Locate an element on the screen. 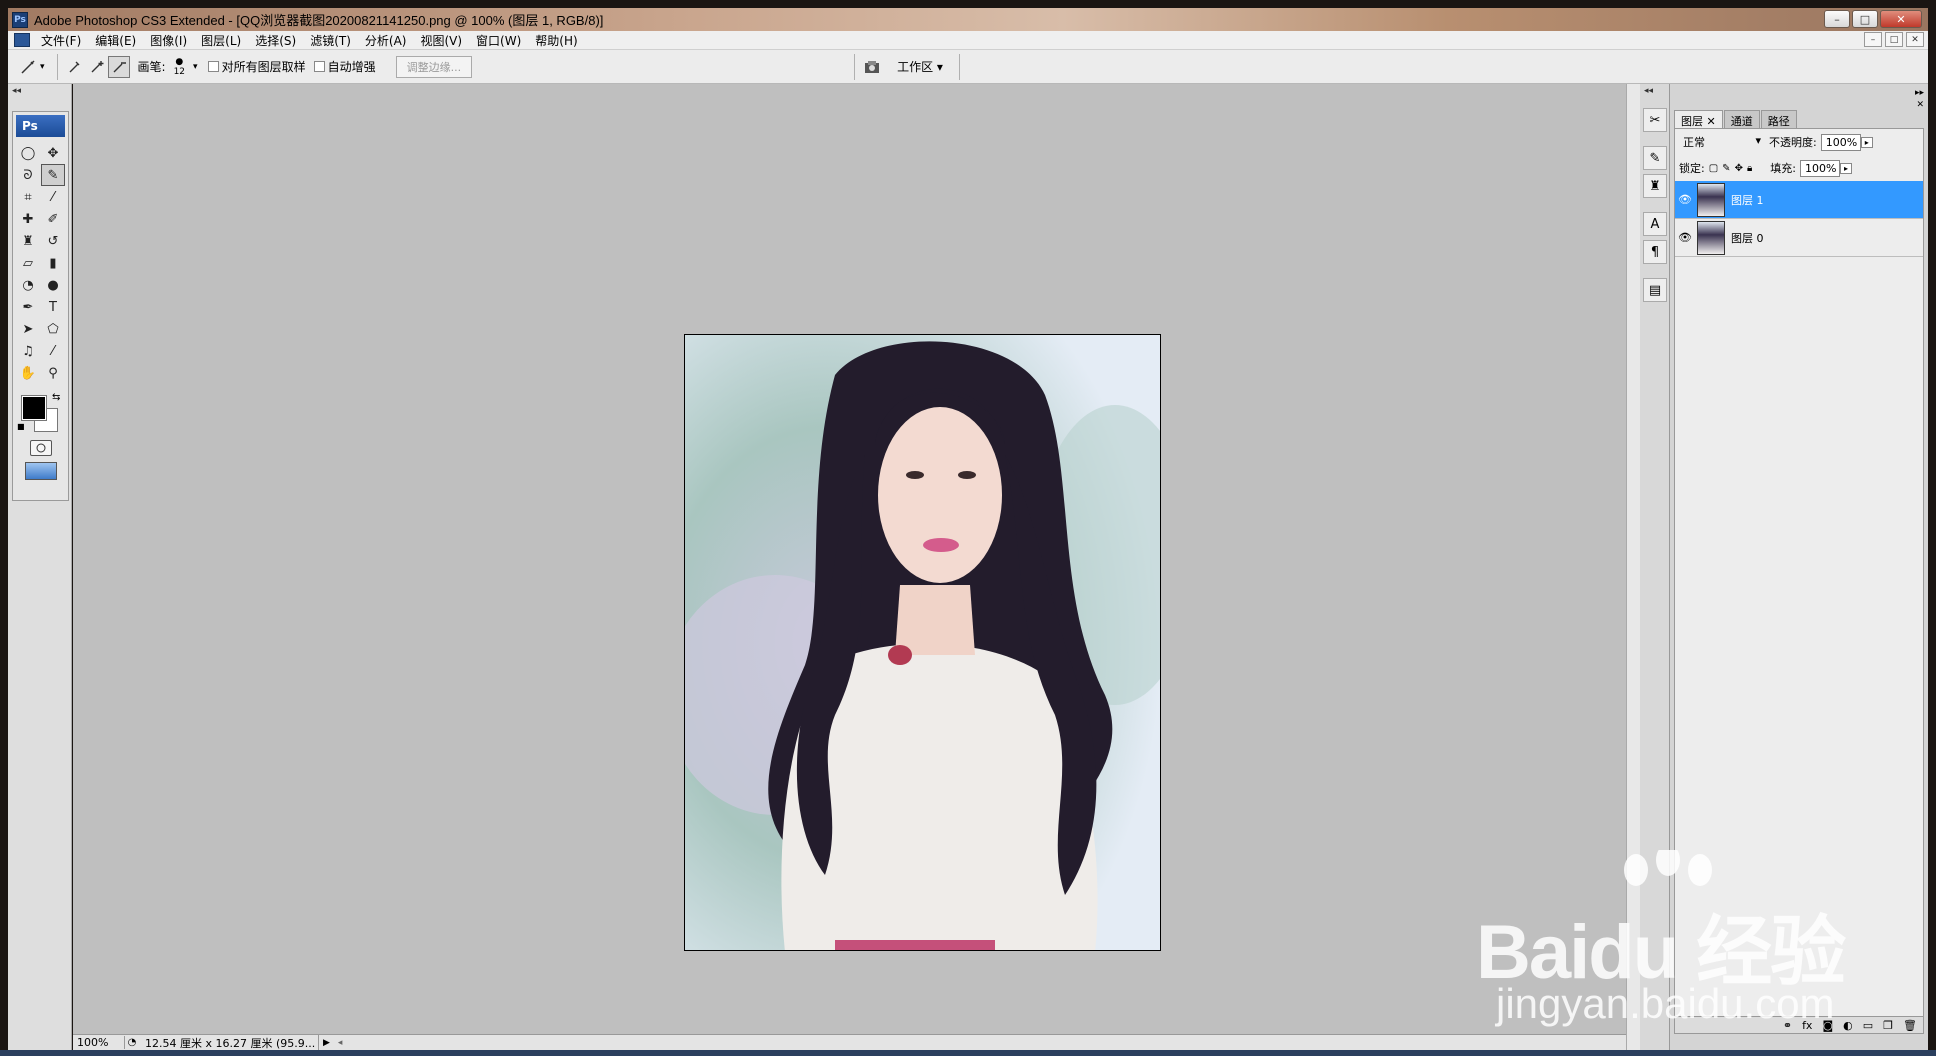 This screenshot has width=1936, height=1056. new-group-icon: ▭ is located at coordinates (1868, 1025).